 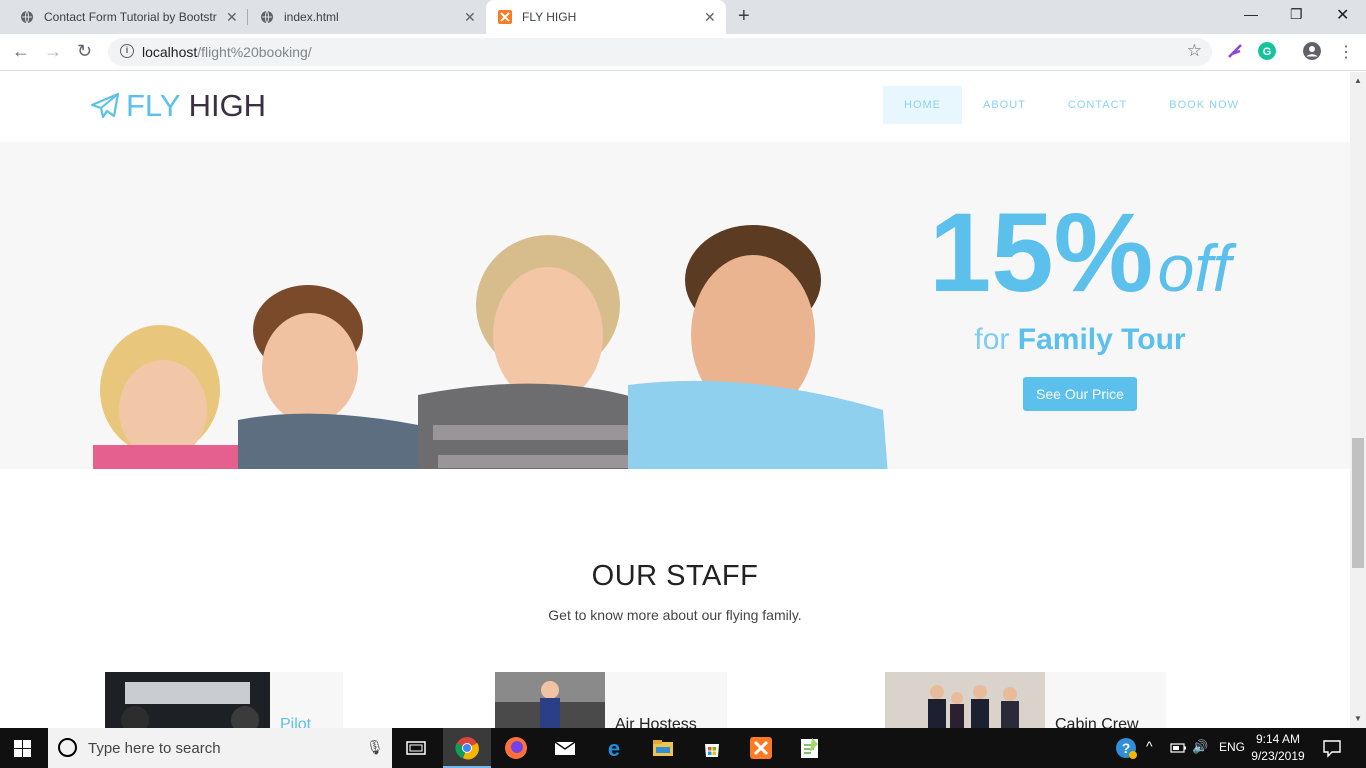 What do you see at coordinates (549, 17) in the screenshot?
I see `tab-title: FLY HIGH` at bounding box center [549, 17].